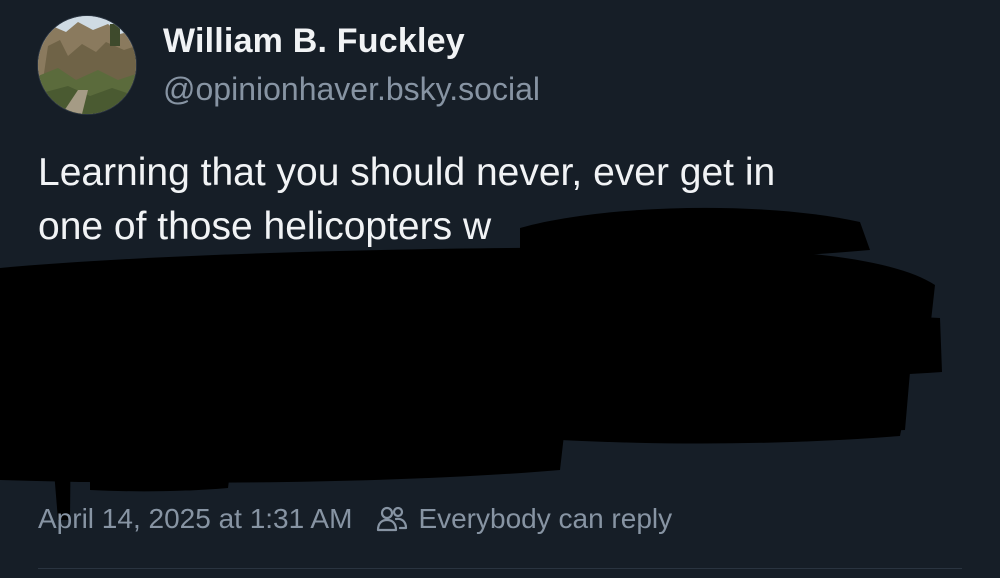 The width and height of the screenshot is (1000, 578). I want to click on divider, so click(500, 568).